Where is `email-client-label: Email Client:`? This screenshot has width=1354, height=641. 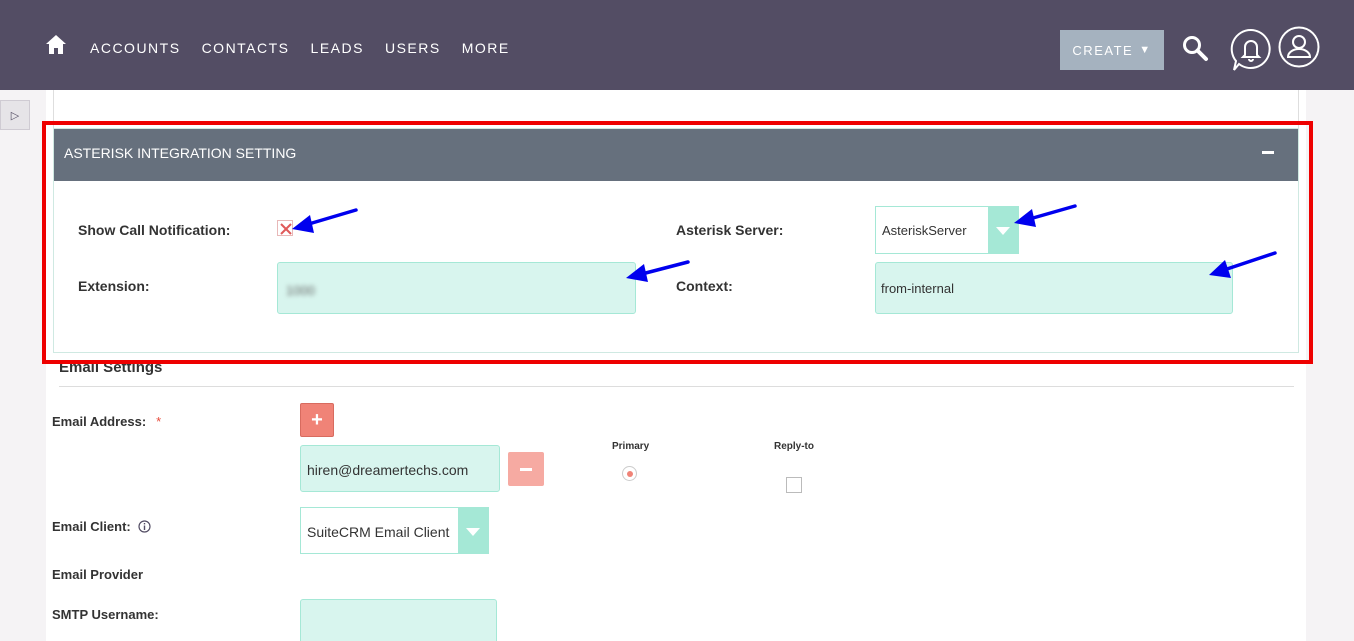 email-client-label: Email Client: is located at coordinates (101, 526).